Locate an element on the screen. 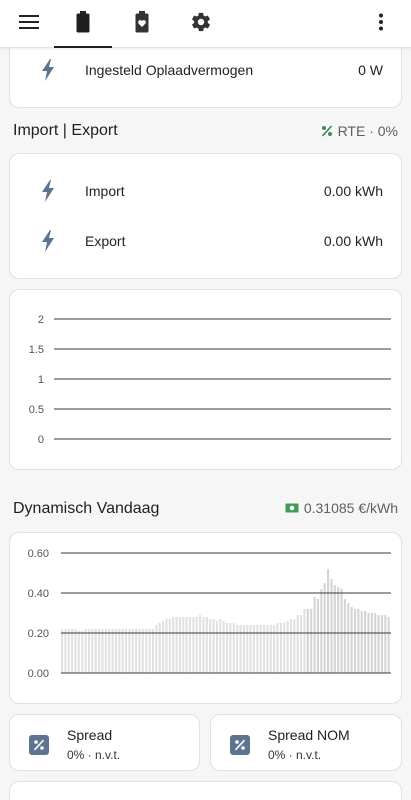  y-tick-label: 0.00 is located at coordinates (38, 674).